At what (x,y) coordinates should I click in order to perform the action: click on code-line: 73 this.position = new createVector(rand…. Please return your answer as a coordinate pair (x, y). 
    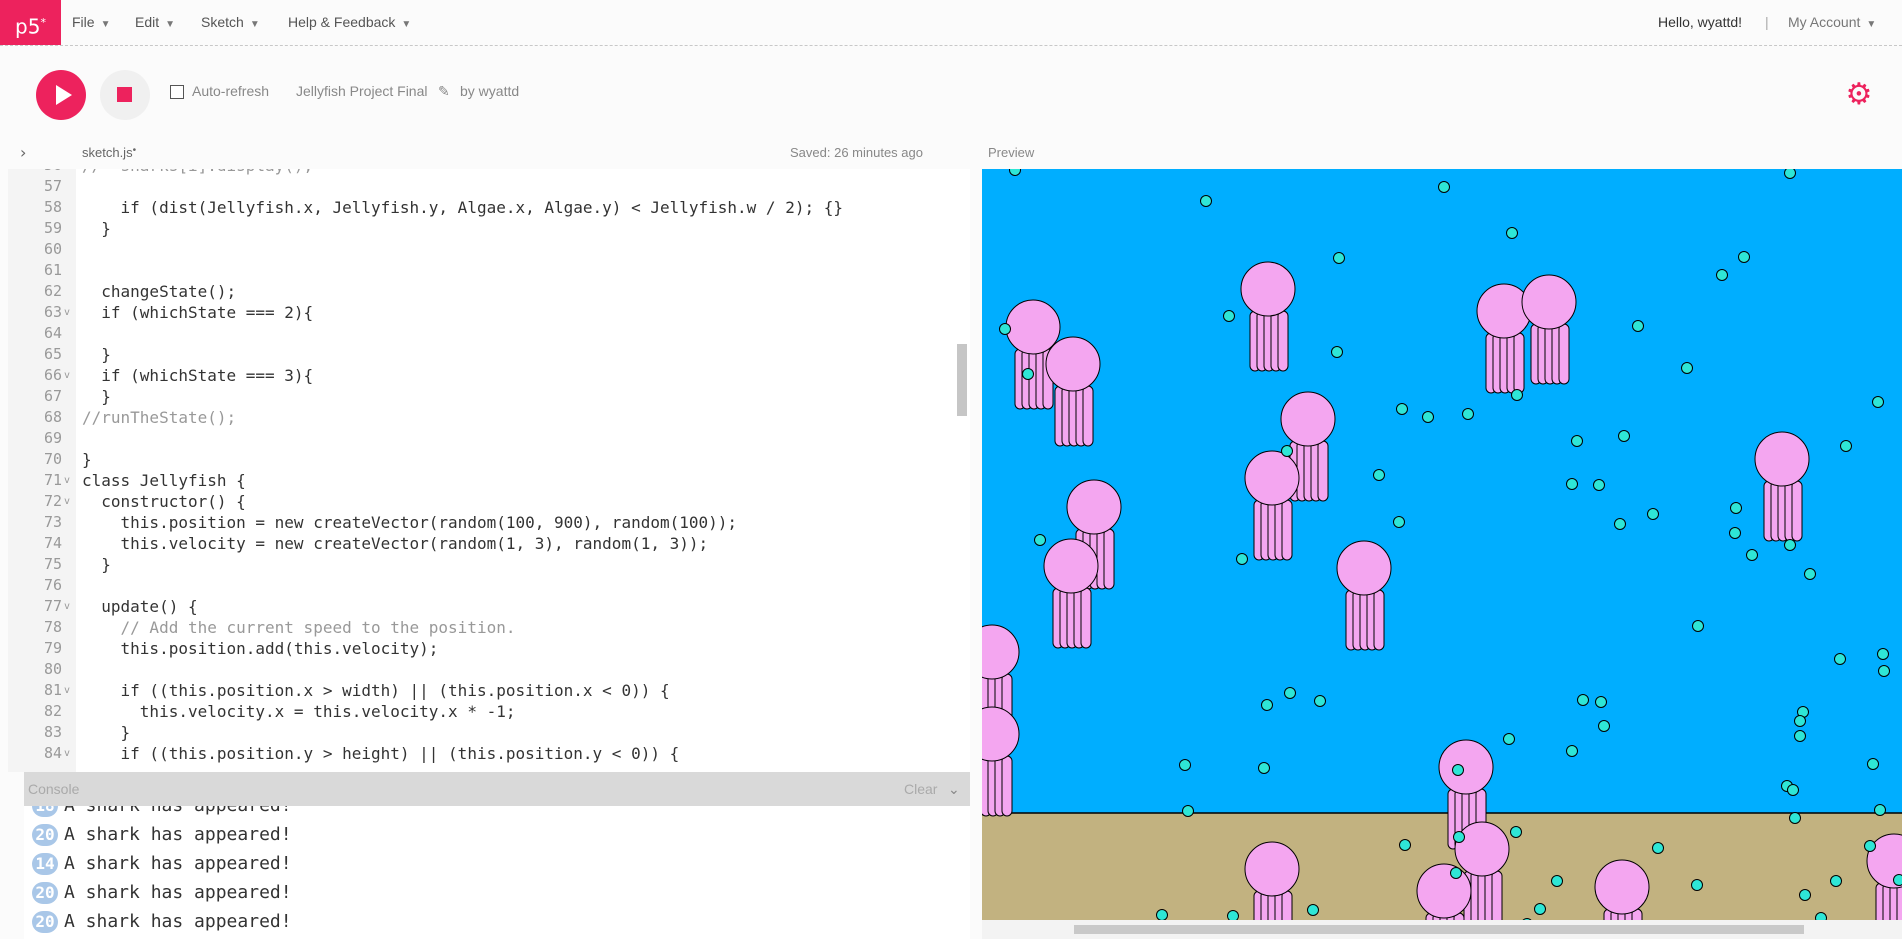
    Looking at the image, I should click on (489, 522).